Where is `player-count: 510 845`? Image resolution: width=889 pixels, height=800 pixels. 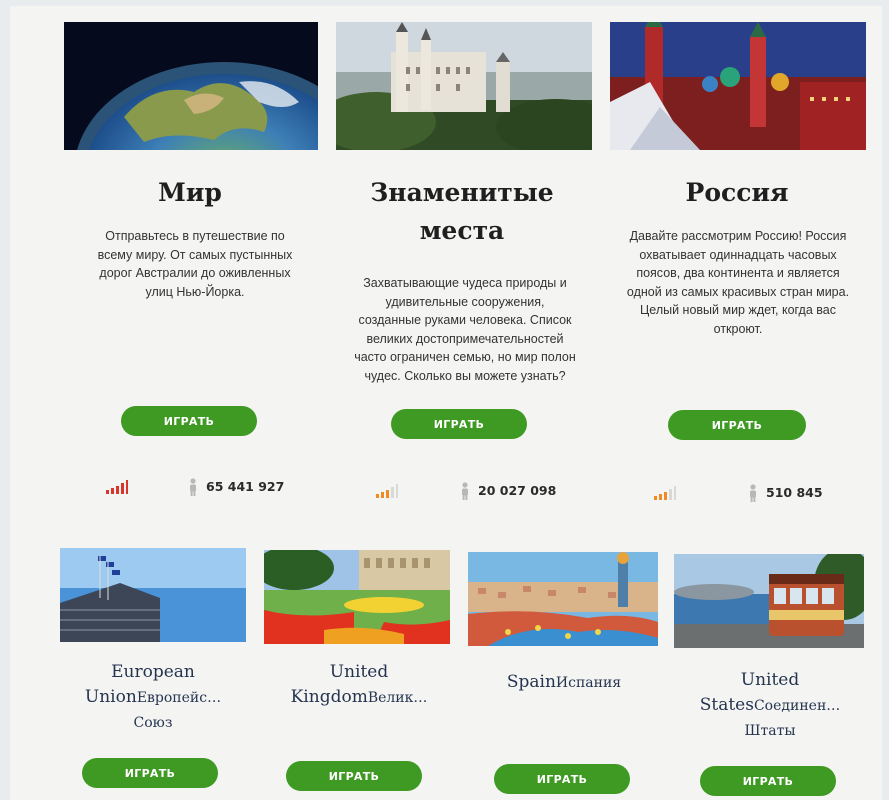
player-count: 510 845 is located at coordinates (794, 492).